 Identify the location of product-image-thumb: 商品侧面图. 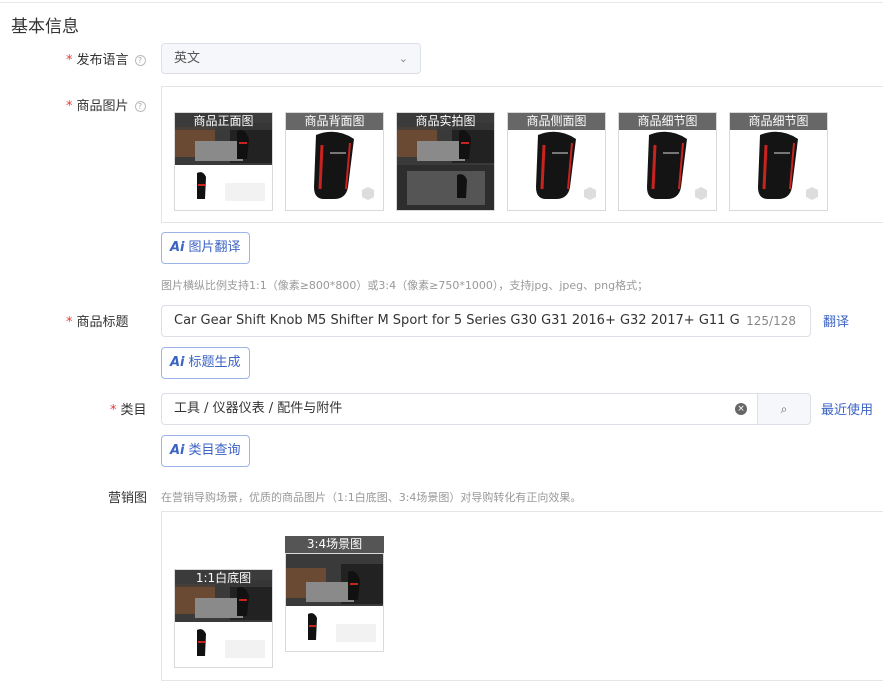
(556, 161).